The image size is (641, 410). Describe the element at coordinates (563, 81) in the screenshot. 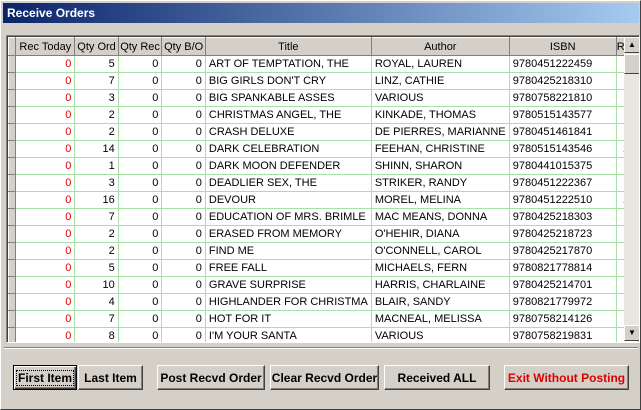

I see `cell-isbn: 9780425218310` at that location.